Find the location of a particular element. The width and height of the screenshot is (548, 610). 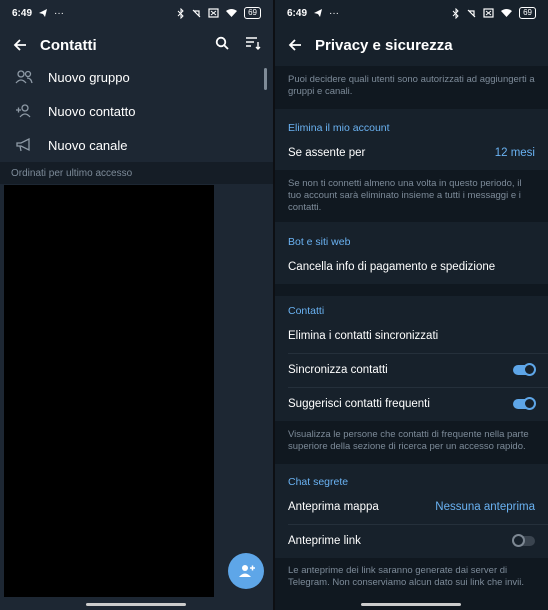

new-channel-item: Nuovo canale is located at coordinates (136, 145).